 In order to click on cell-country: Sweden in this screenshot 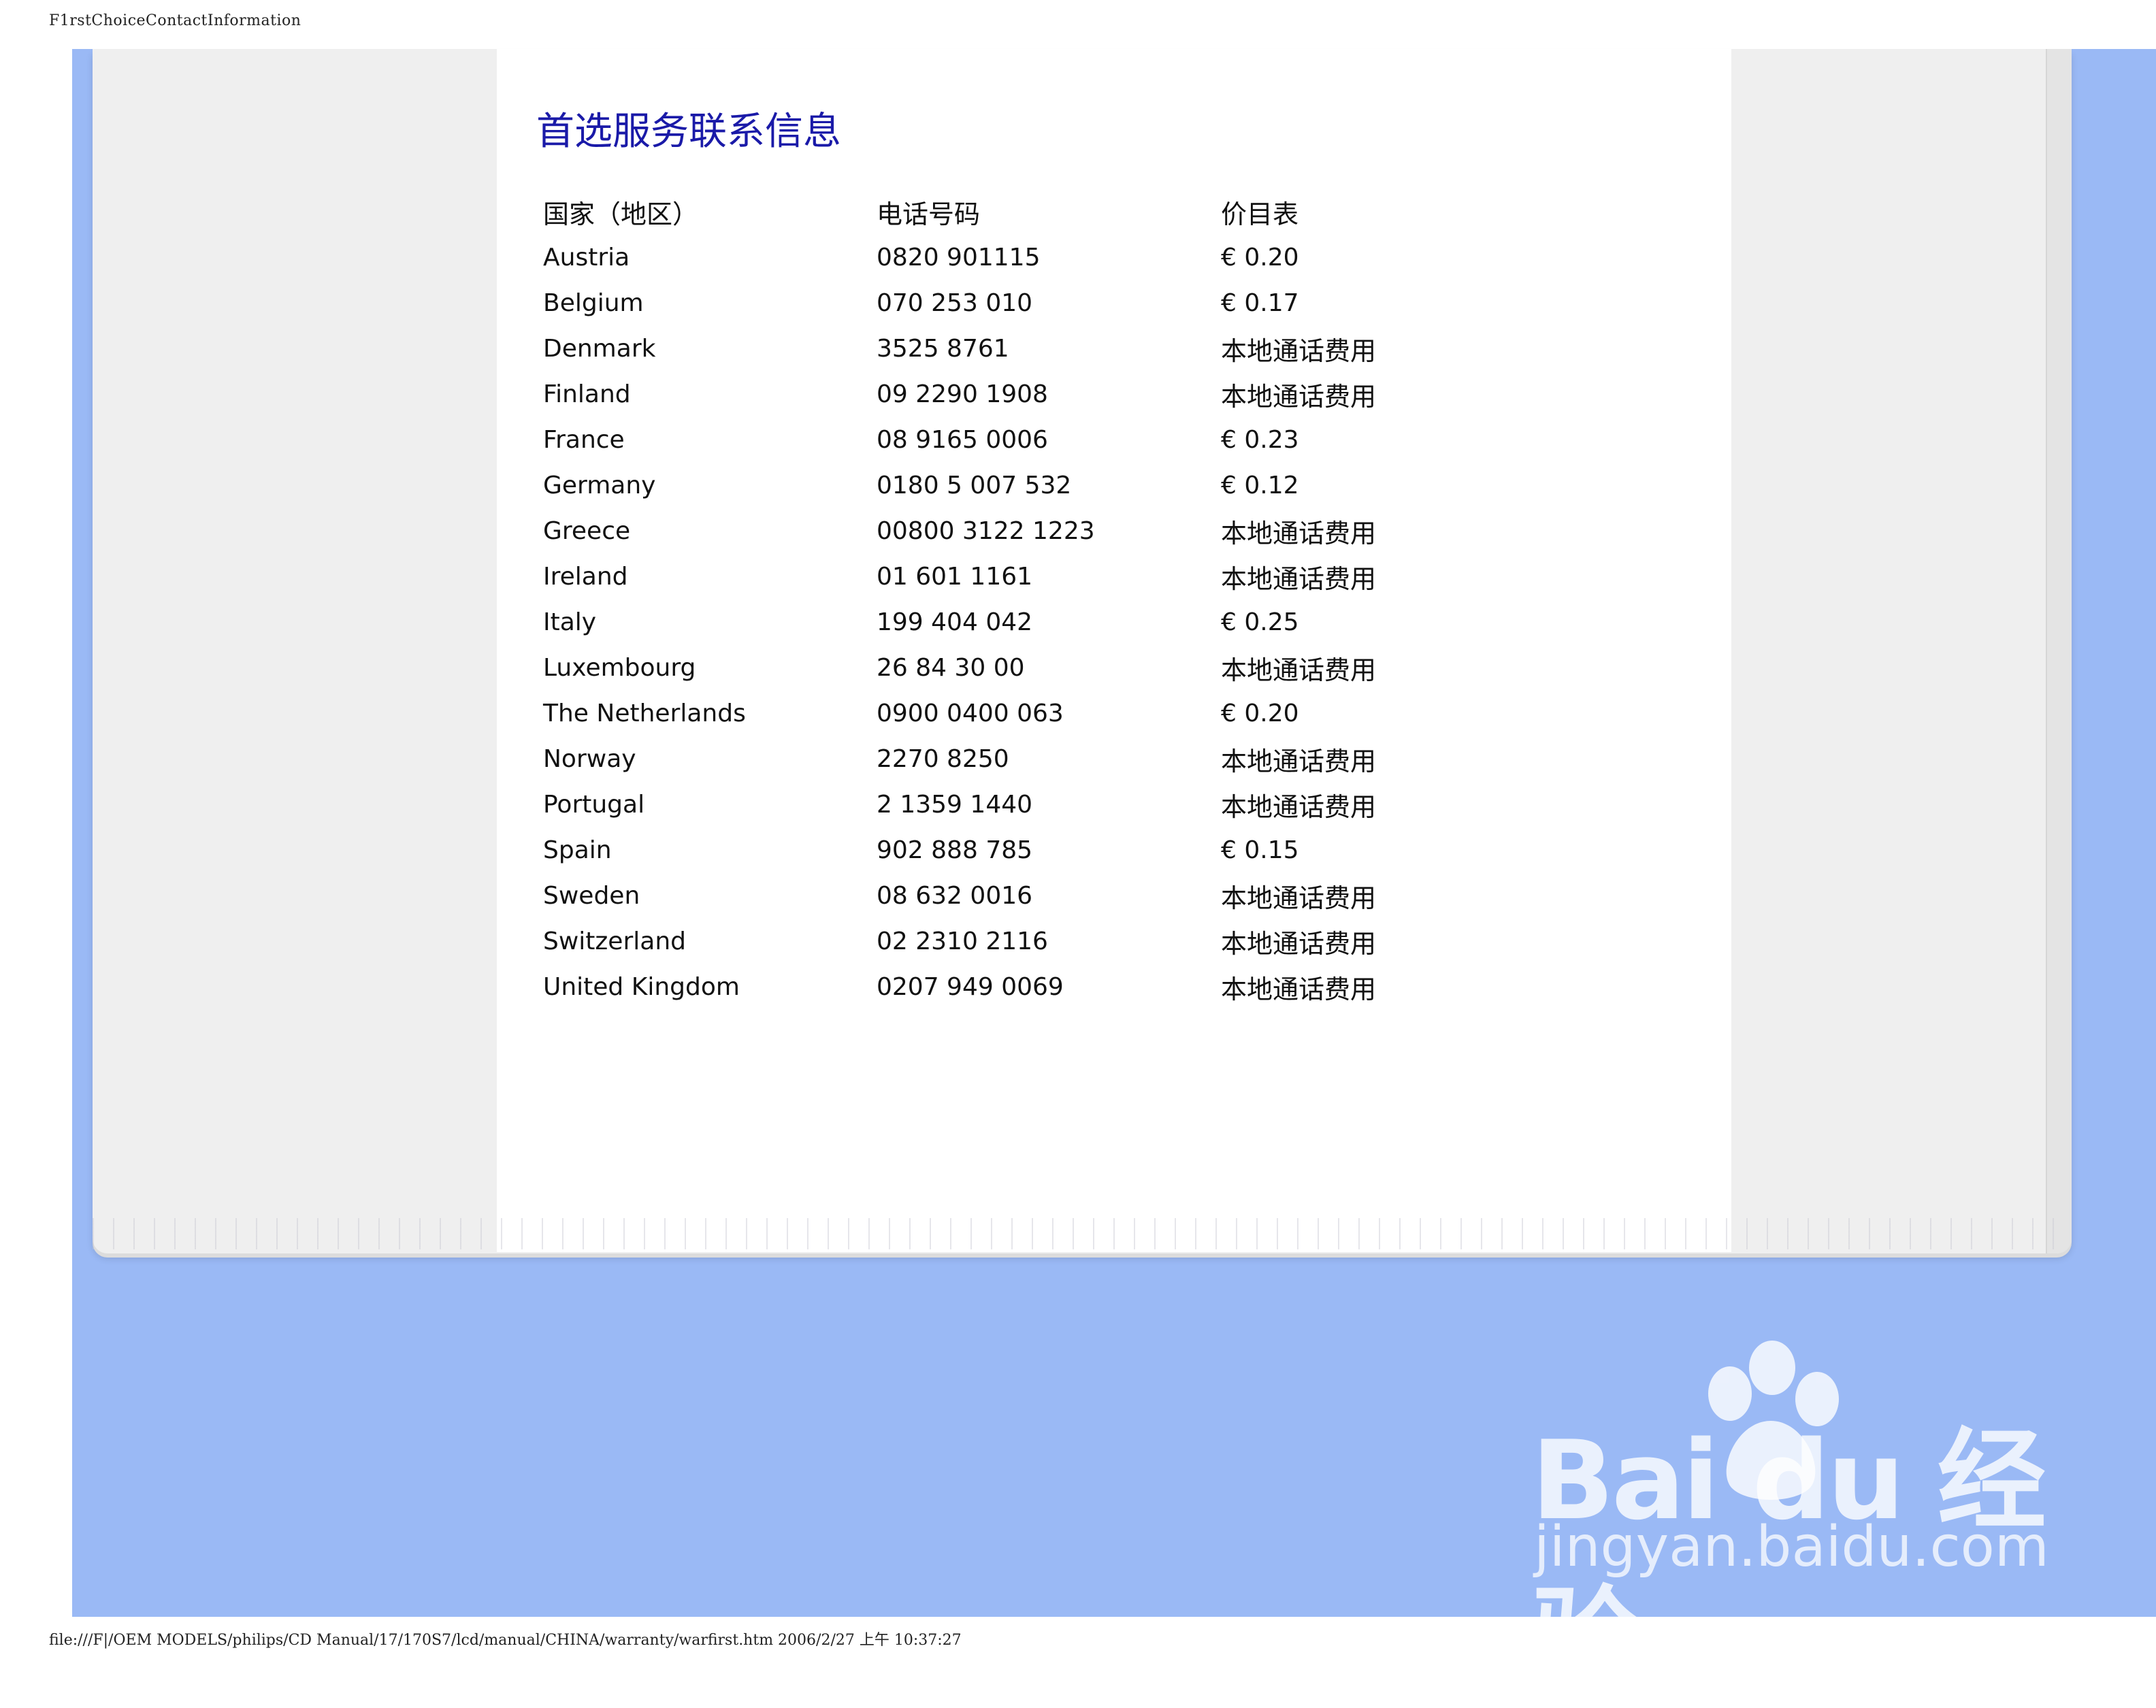, I will do `click(592, 896)`.